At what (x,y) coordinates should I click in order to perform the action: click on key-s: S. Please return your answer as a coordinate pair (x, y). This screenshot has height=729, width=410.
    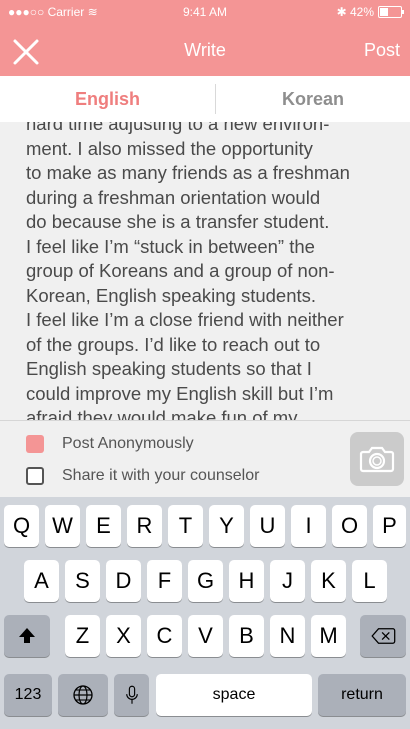
    Looking at the image, I should click on (82, 581).